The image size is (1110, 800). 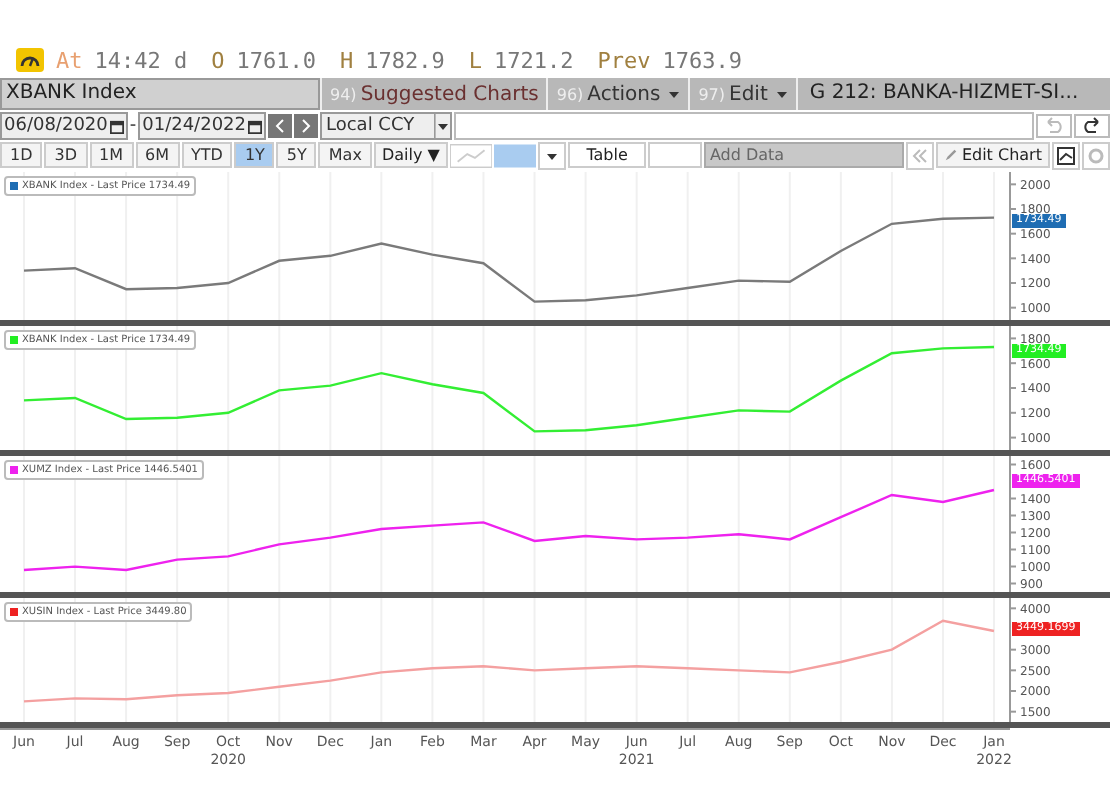 What do you see at coordinates (410, 155) in the screenshot?
I see `frequency-dropdown: Daily ▼` at bounding box center [410, 155].